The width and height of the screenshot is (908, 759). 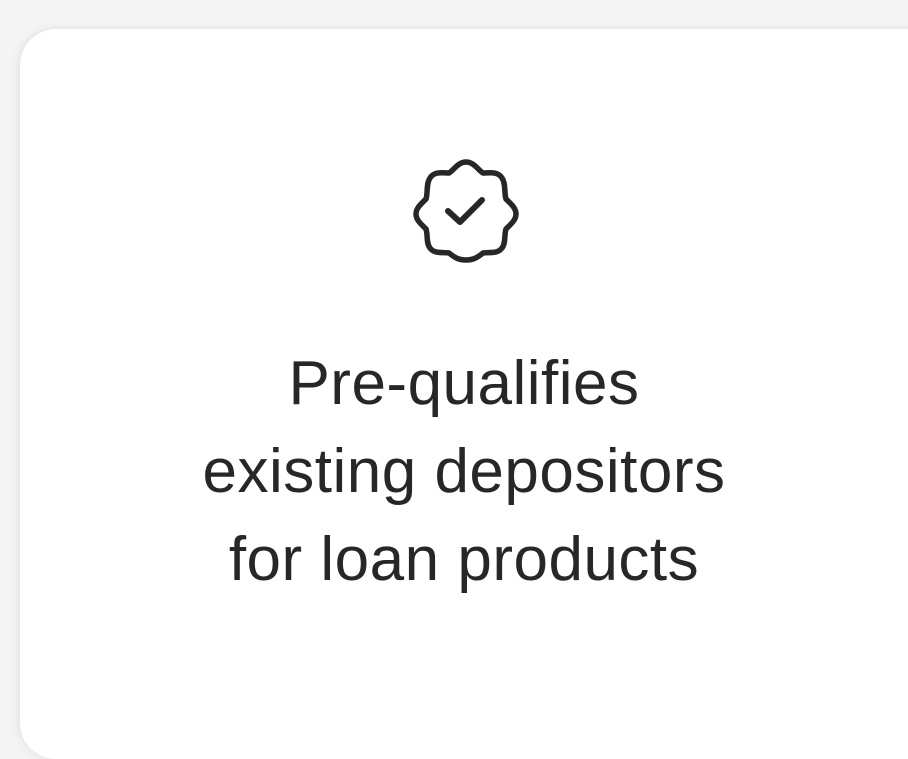 What do you see at coordinates (464, 559) in the screenshot?
I see `feature-title-line-3: for loan products` at bounding box center [464, 559].